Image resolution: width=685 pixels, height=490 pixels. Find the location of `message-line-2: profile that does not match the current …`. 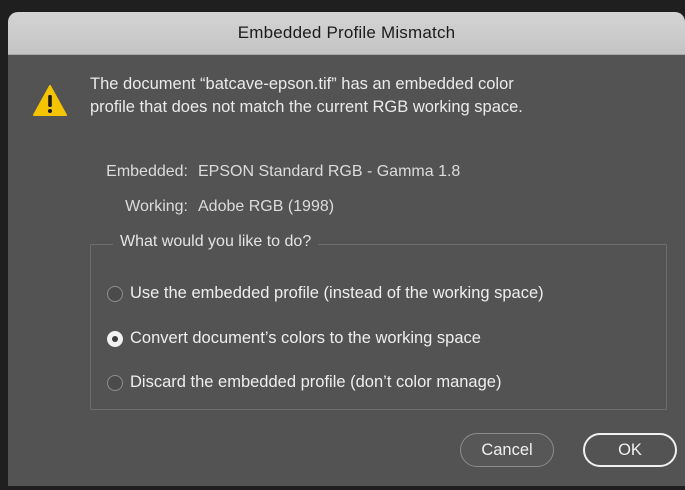

message-line-2: profile that does not match the current … is located at coordinates (306, 107).